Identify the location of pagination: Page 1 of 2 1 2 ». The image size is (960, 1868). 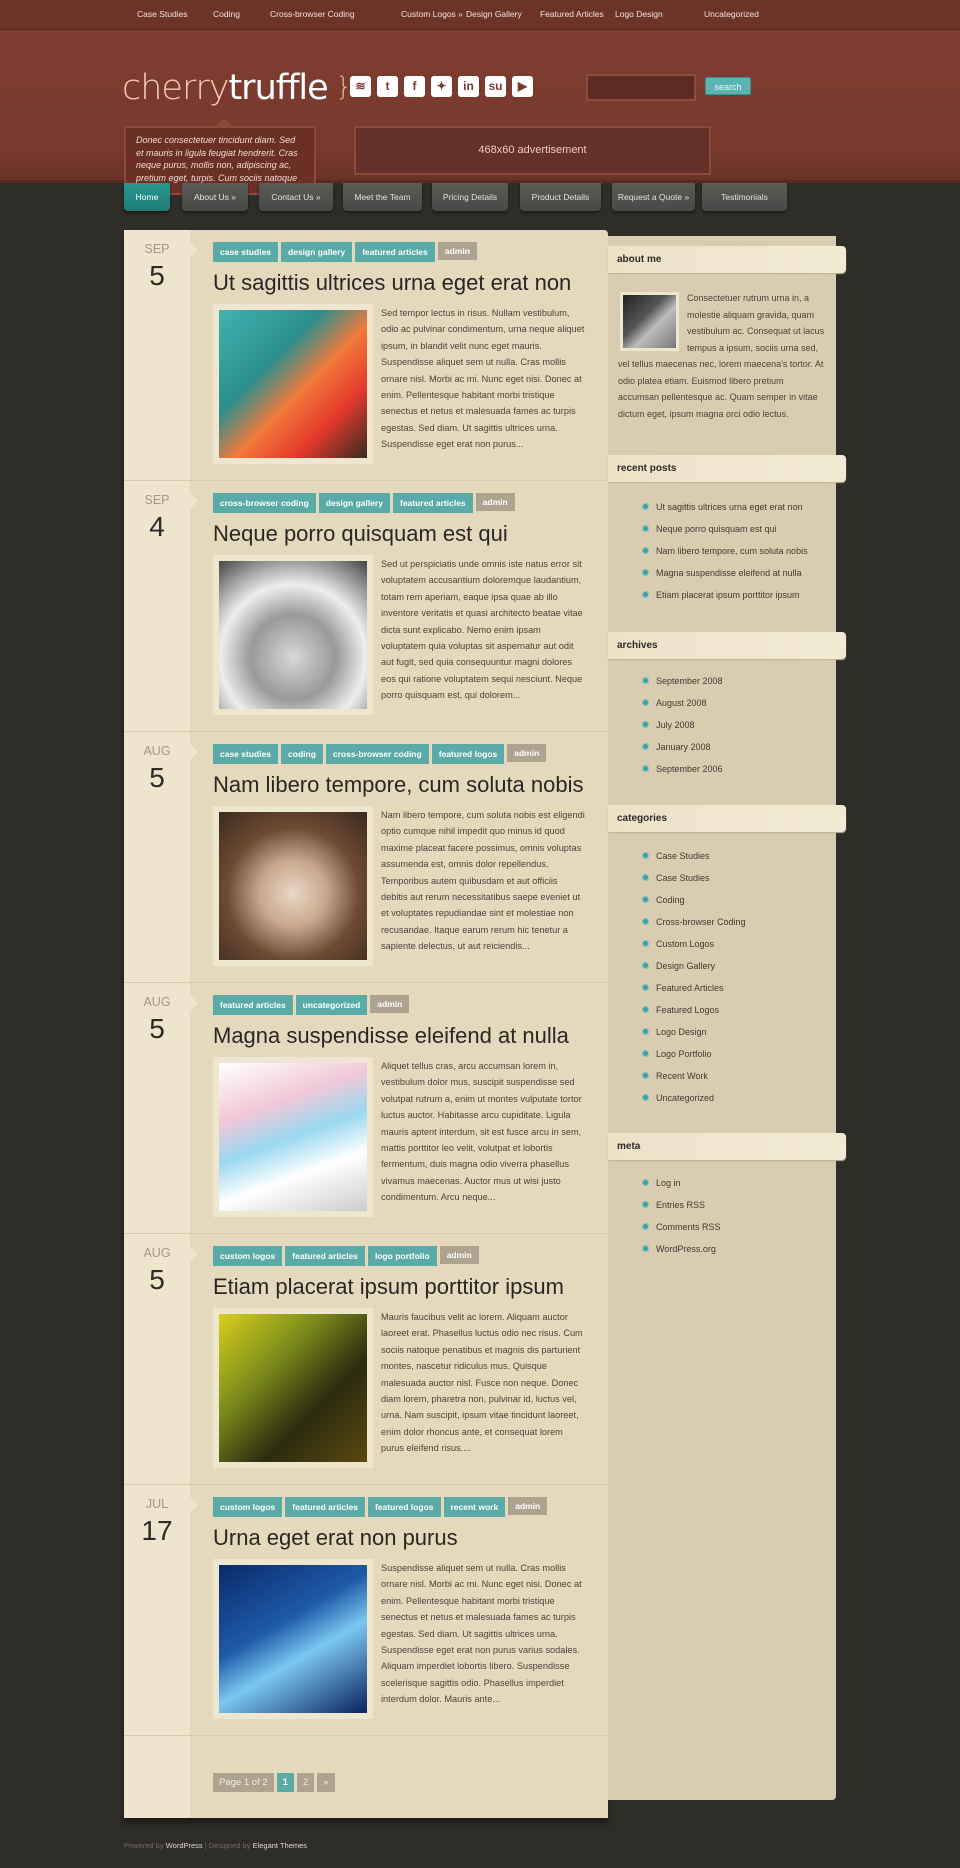
(274, 1782).